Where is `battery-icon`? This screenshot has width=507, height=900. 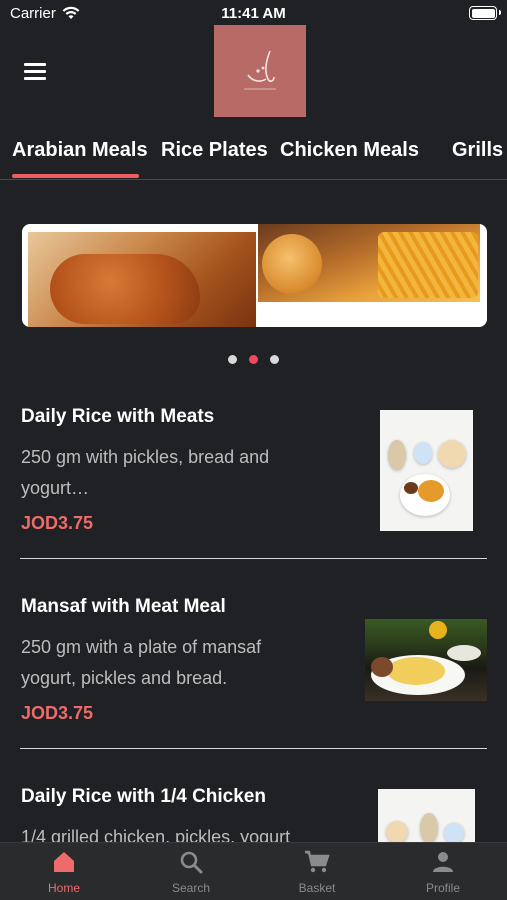 battery-icon is located at coordinates (485, 13).